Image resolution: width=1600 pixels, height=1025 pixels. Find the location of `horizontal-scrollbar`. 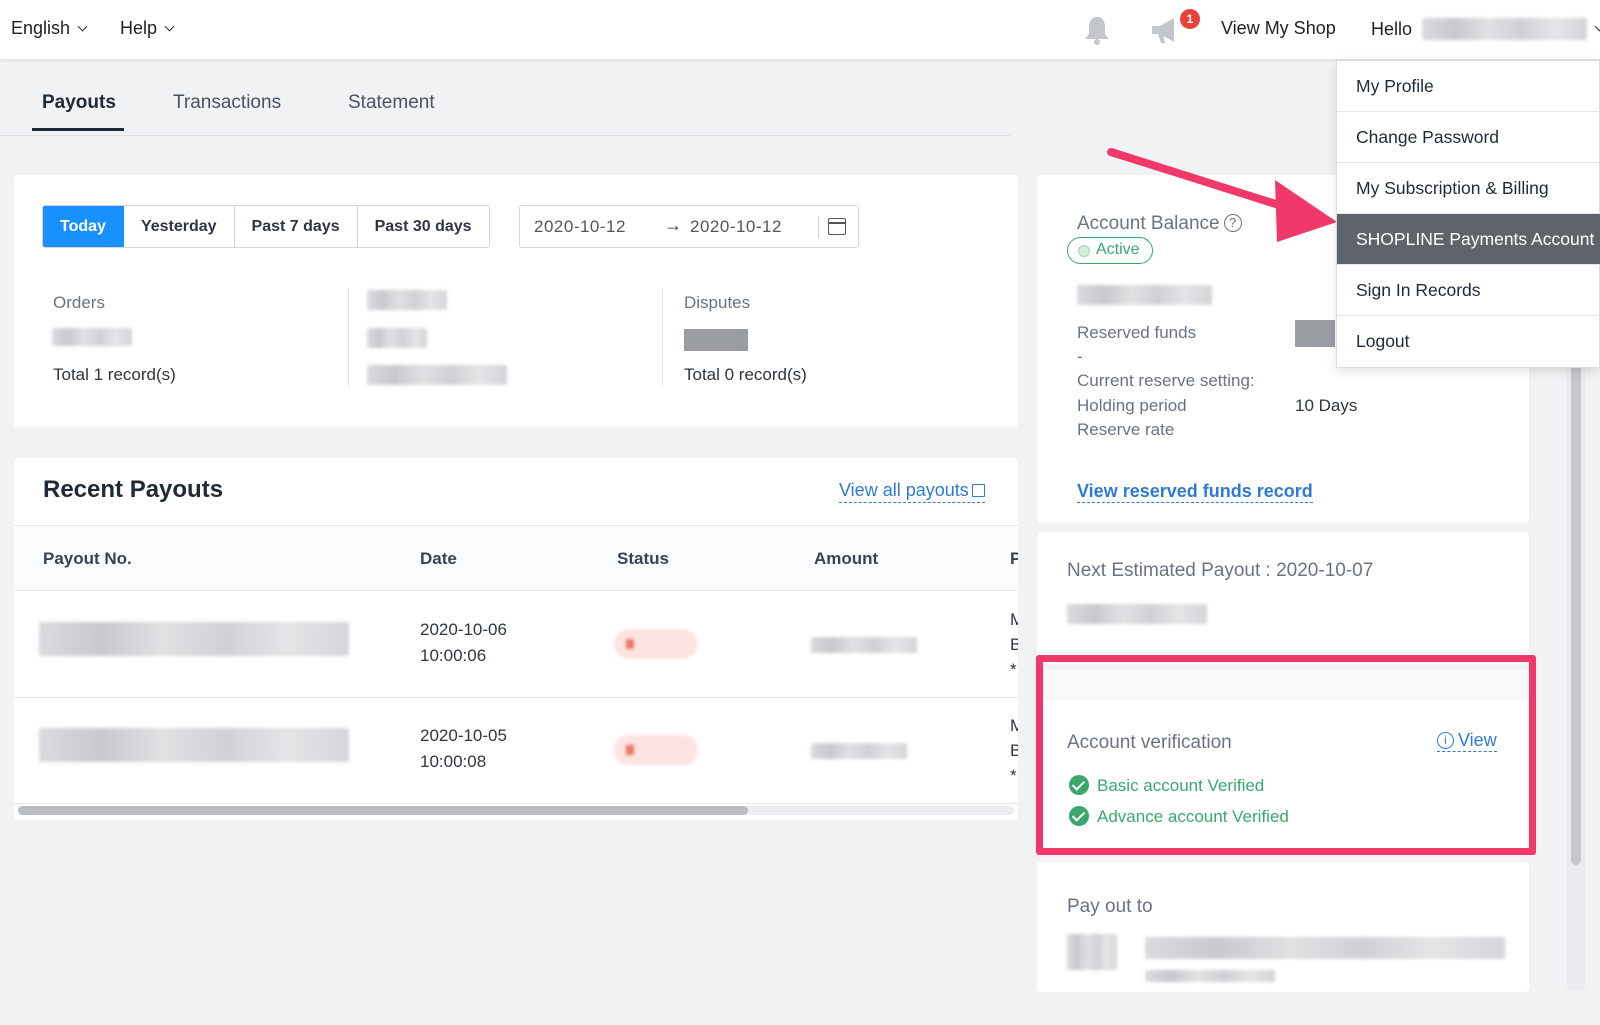

horizontal-scrollbar is located at coordinates (383, 810).